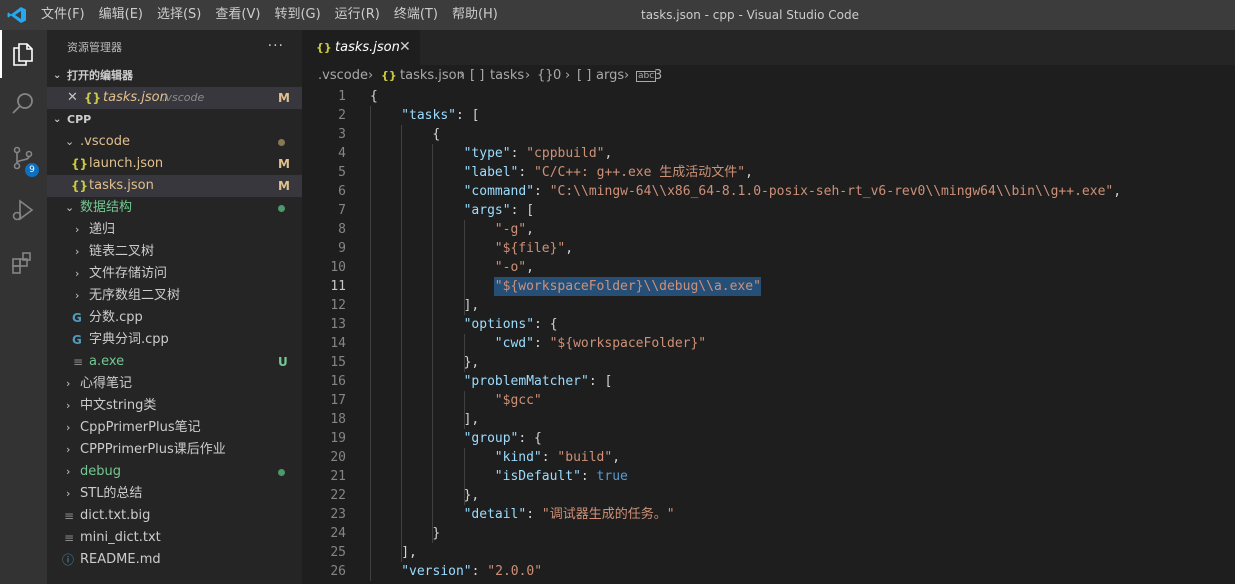 The height and width of the screenshot is (584, 1235). I want to click on code-token: }, so click(436, 533).